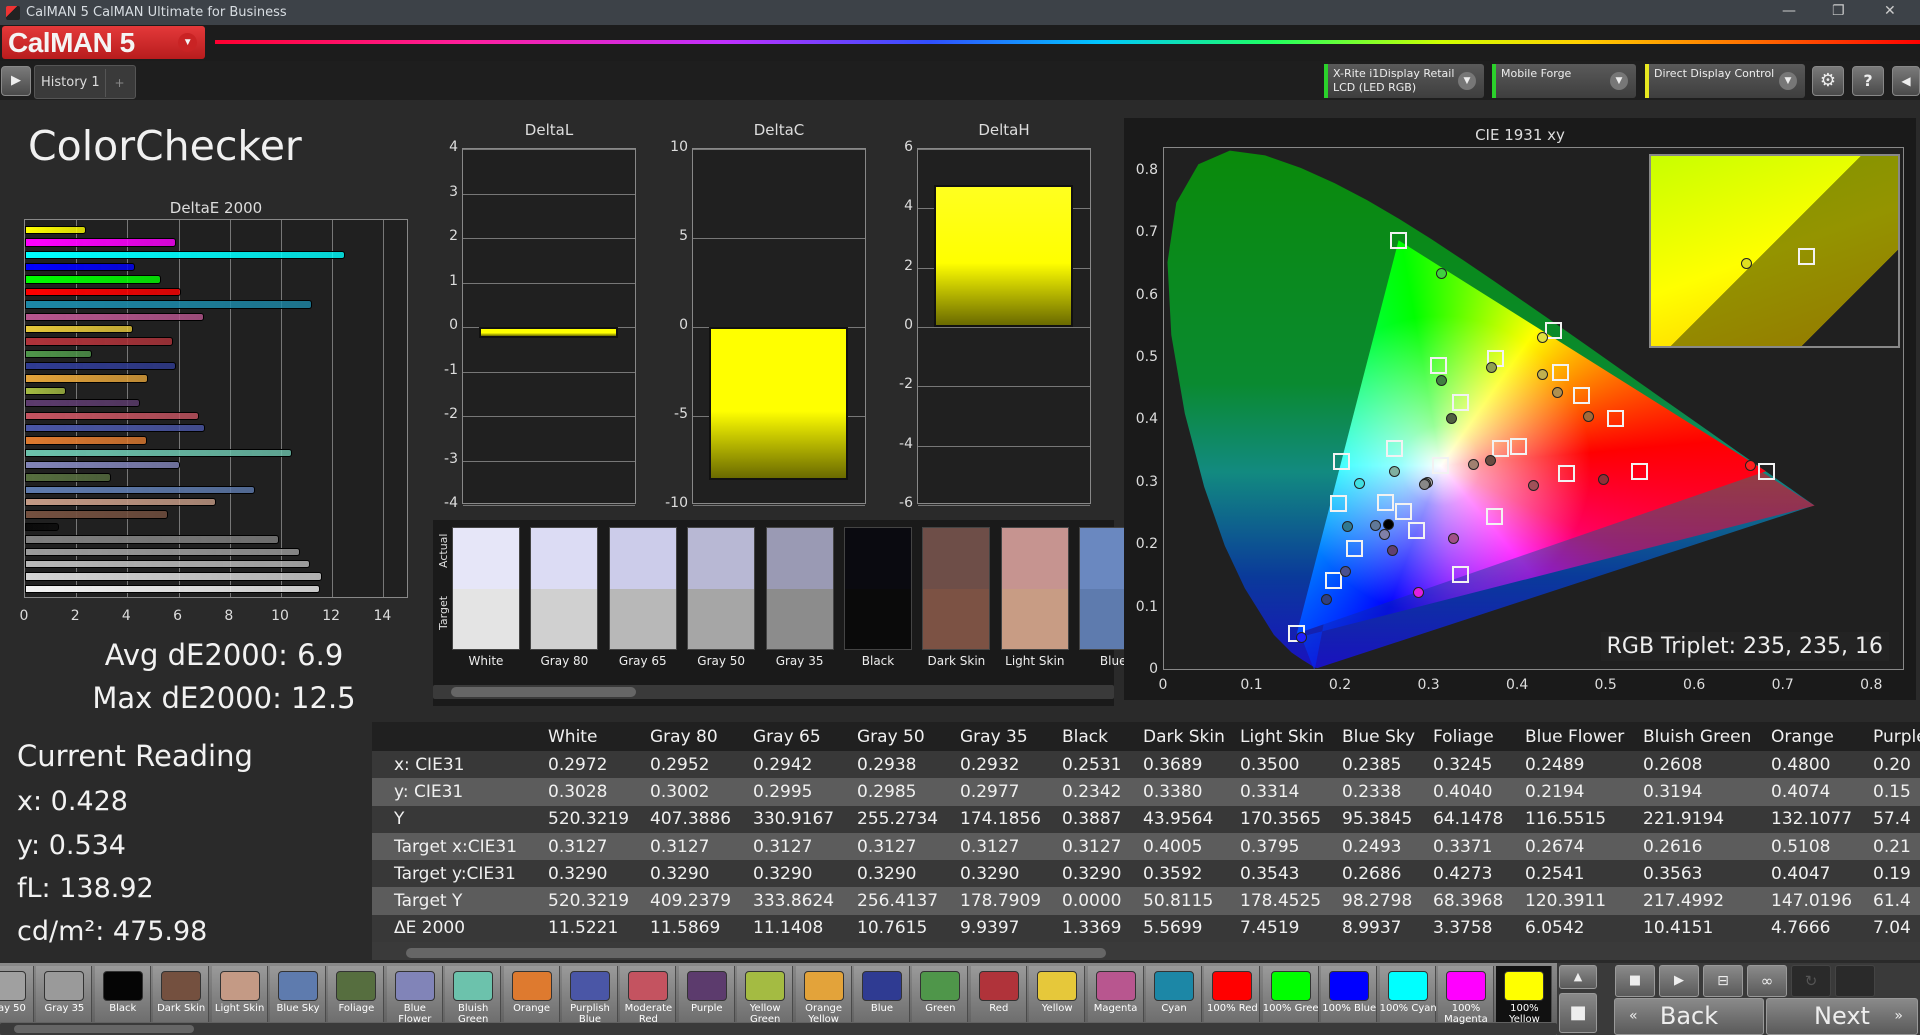 The width and height of the screenshot is (1920, 1035). What do you see at coordinates (1723, 981) in the screenshot?
I see `measure-once-icon: ⊟` at bounding box center [1723, 981].